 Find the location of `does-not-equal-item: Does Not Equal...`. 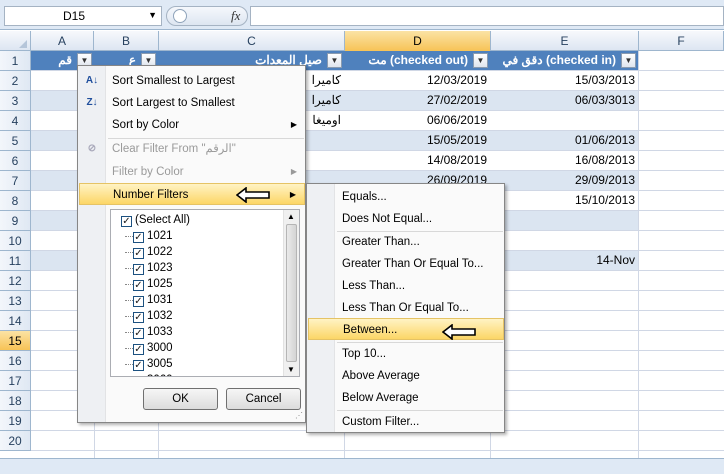

does-not-equal-item: Does Not Equal... is located at coordinates (406, 219).